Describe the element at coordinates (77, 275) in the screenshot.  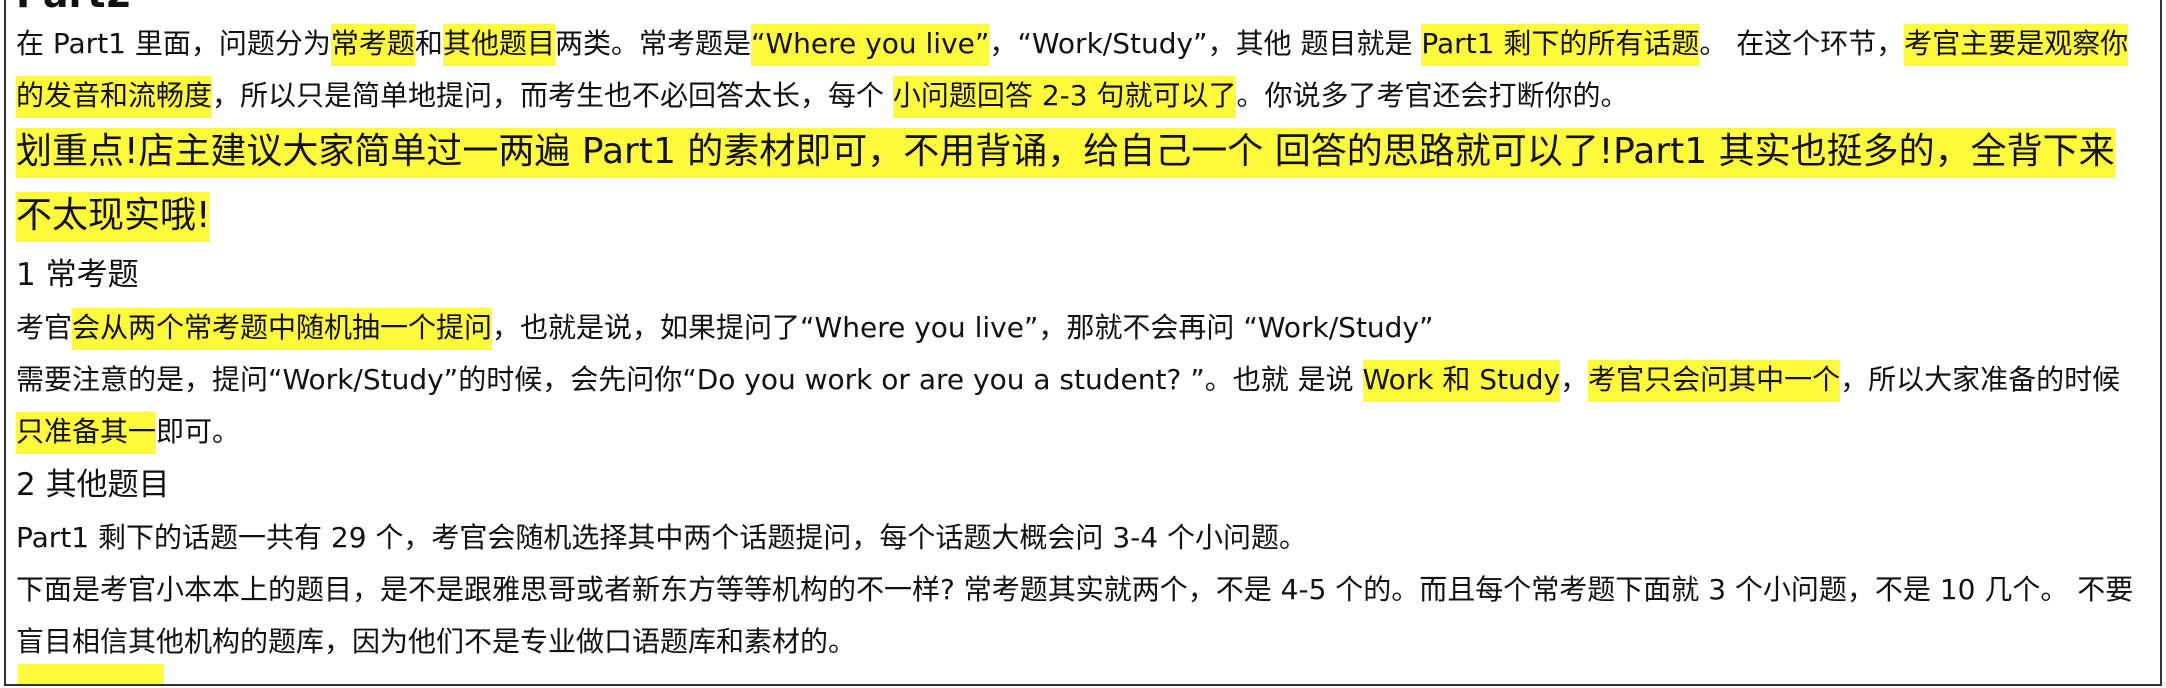
I see `section-title-common: 1 常考题` at that location.